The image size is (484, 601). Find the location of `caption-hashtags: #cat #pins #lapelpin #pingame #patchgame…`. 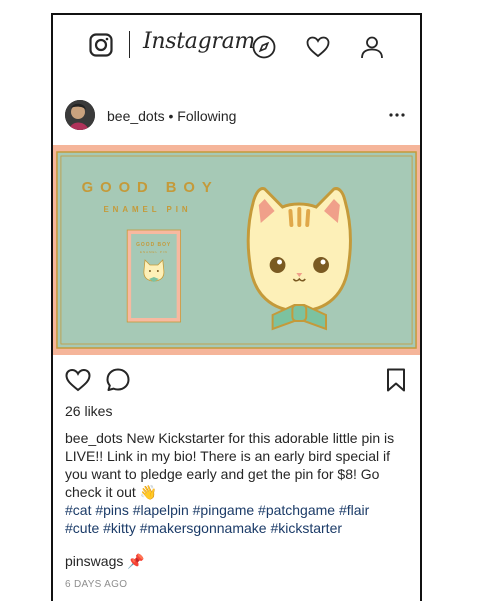

caption-hashtags: #cat #pins #lapelpin #pingame #patchgame… is located at coordinates (217, 519).